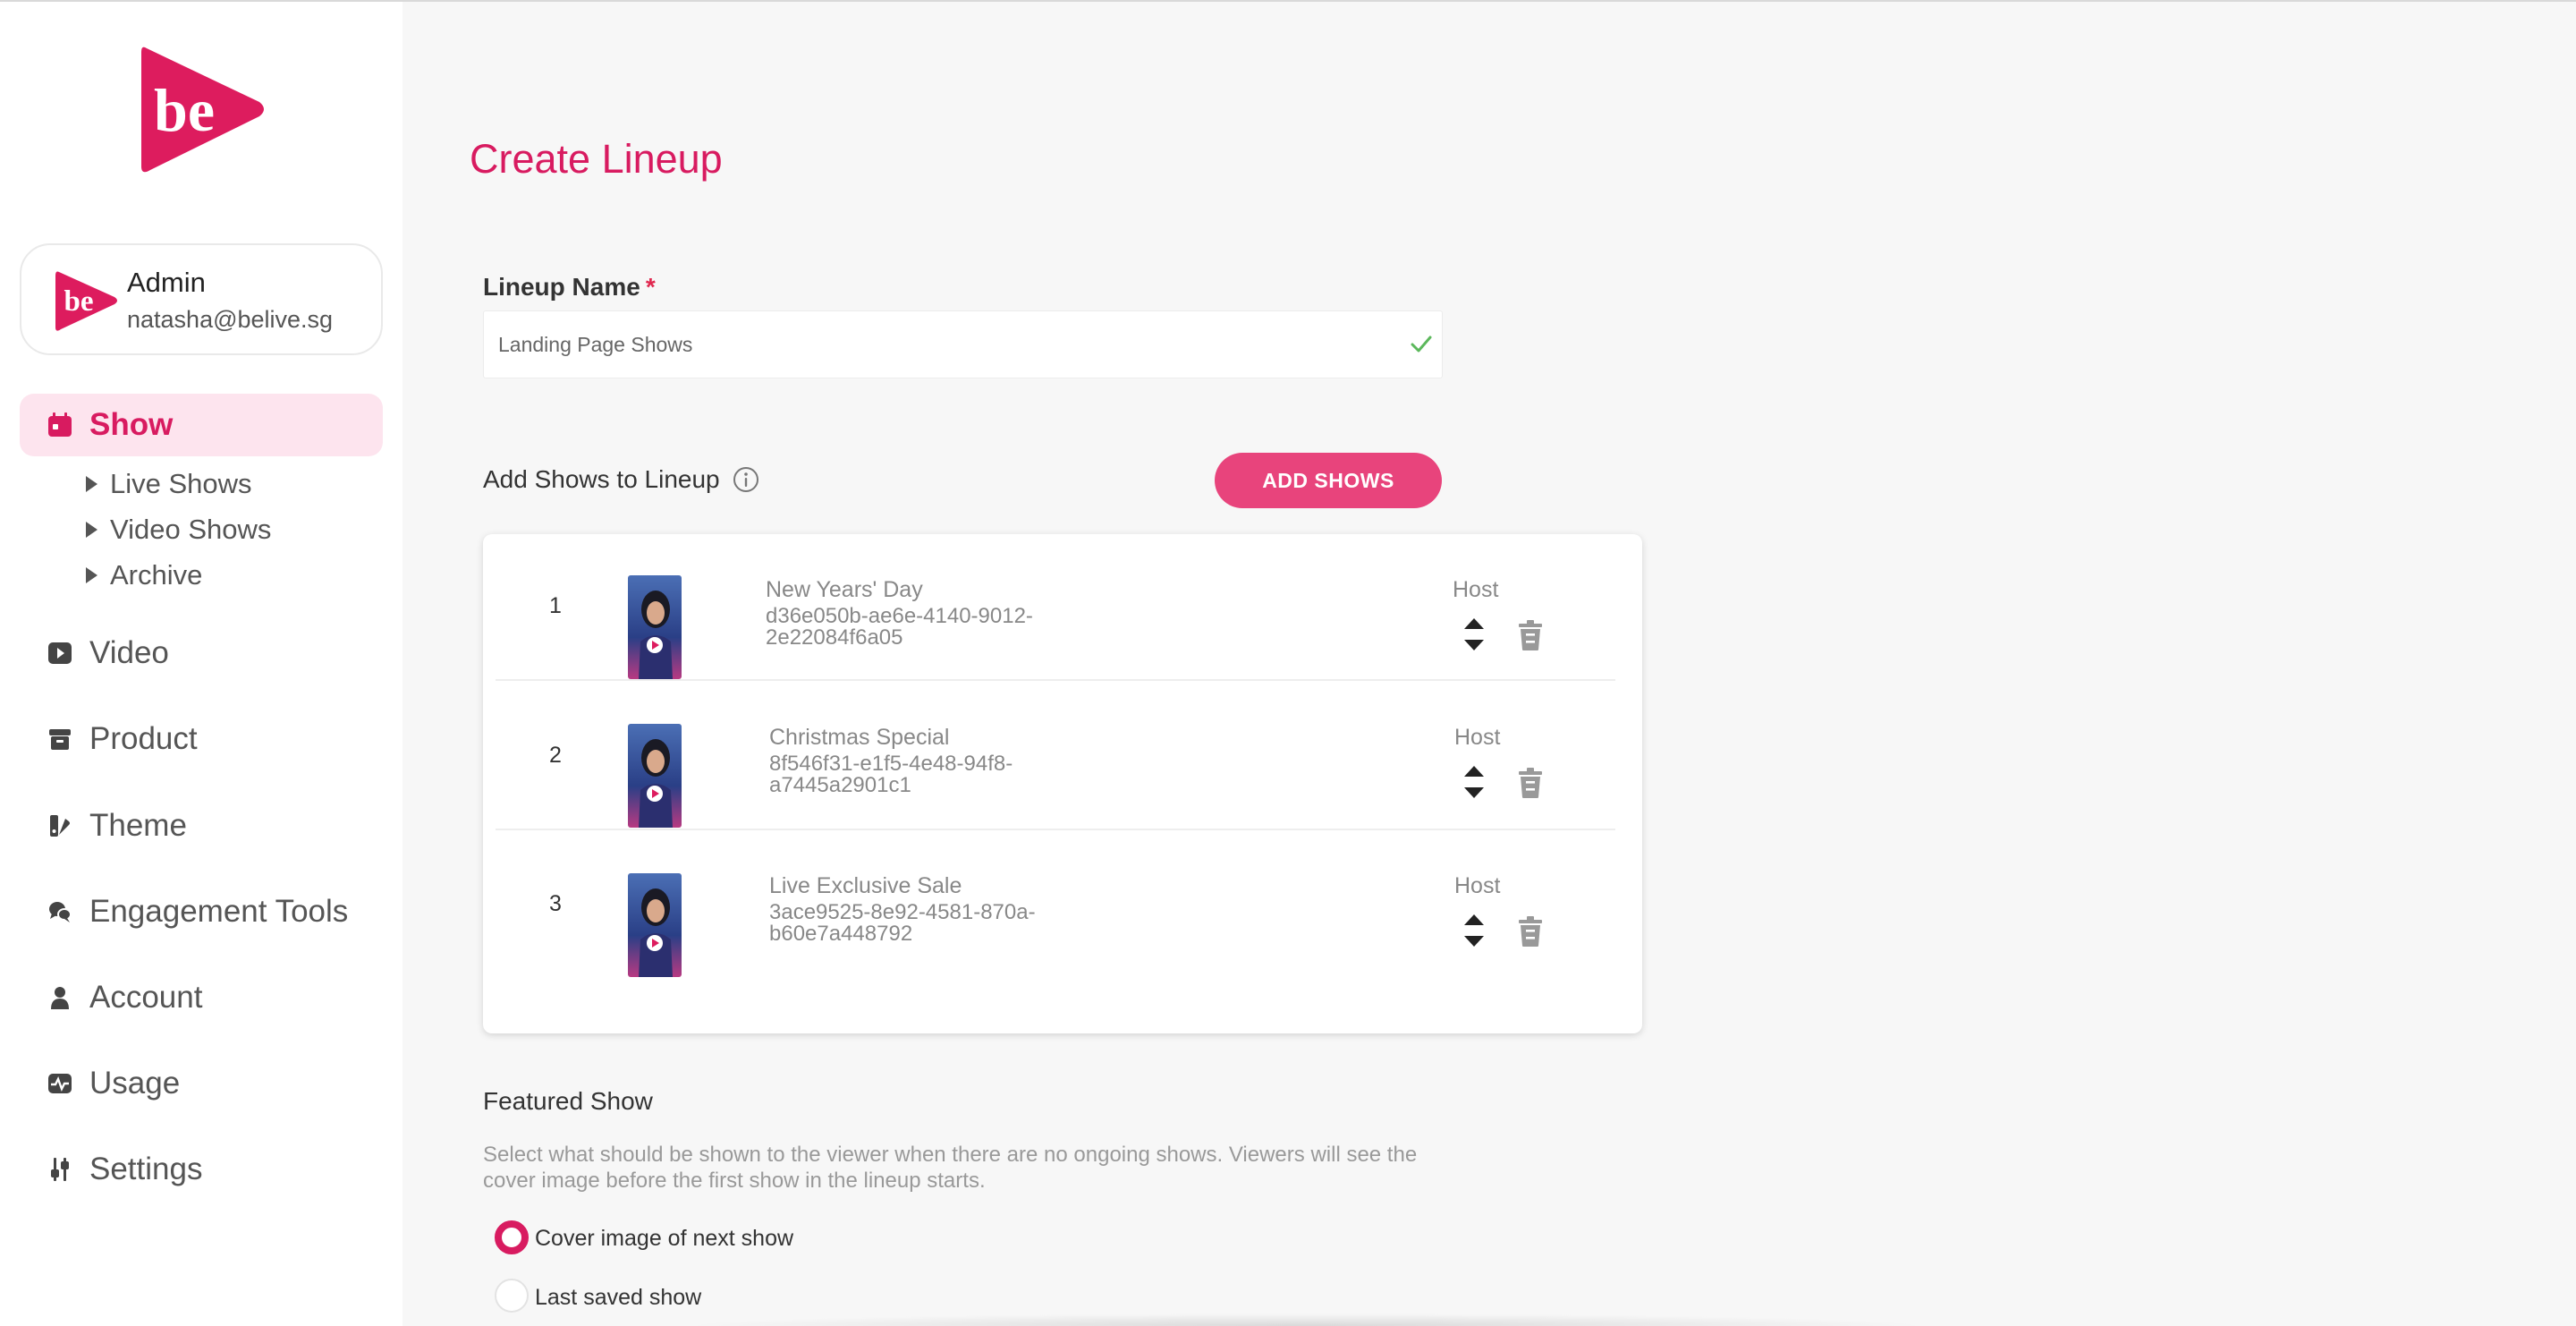  What do you see at coordinates (902, 923) in the screenshot?
I see `show-id: 3ace9525-8e92-4581-870a-b60e7a448792` at bounding box center [902, 923].